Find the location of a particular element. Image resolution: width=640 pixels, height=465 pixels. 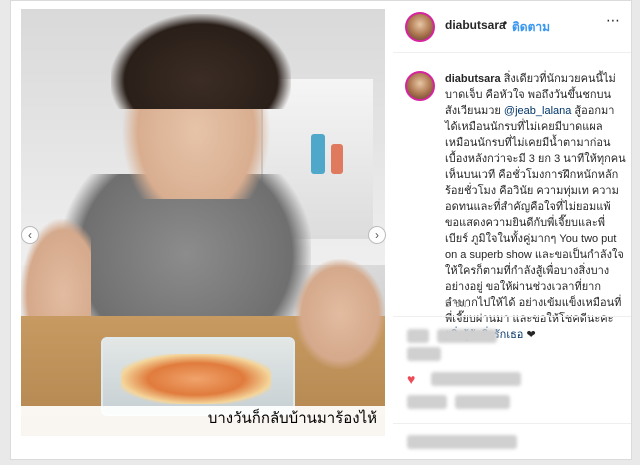

caption-band: บางวันก็กลับบ้านมาร้องไห้ is located at coordinates (203, 421).